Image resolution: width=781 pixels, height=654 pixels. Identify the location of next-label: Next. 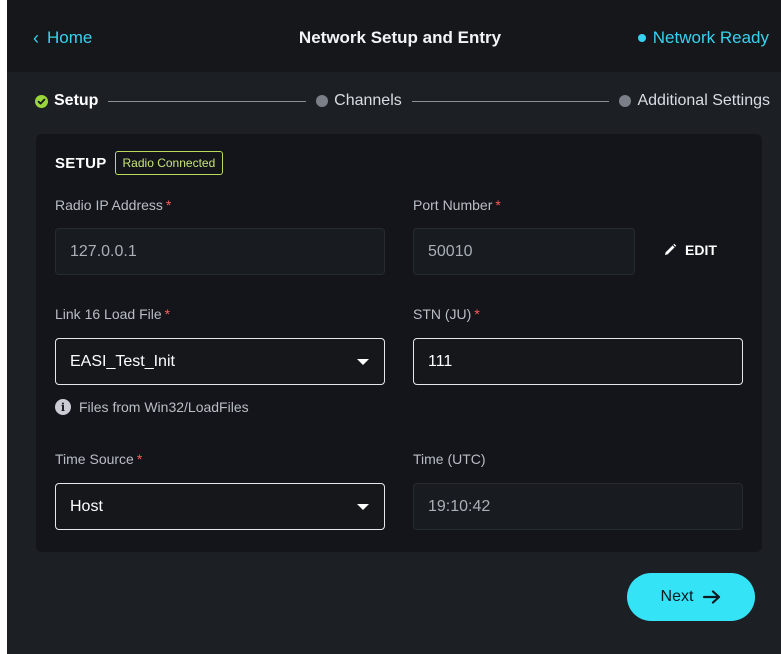
(677, 596).